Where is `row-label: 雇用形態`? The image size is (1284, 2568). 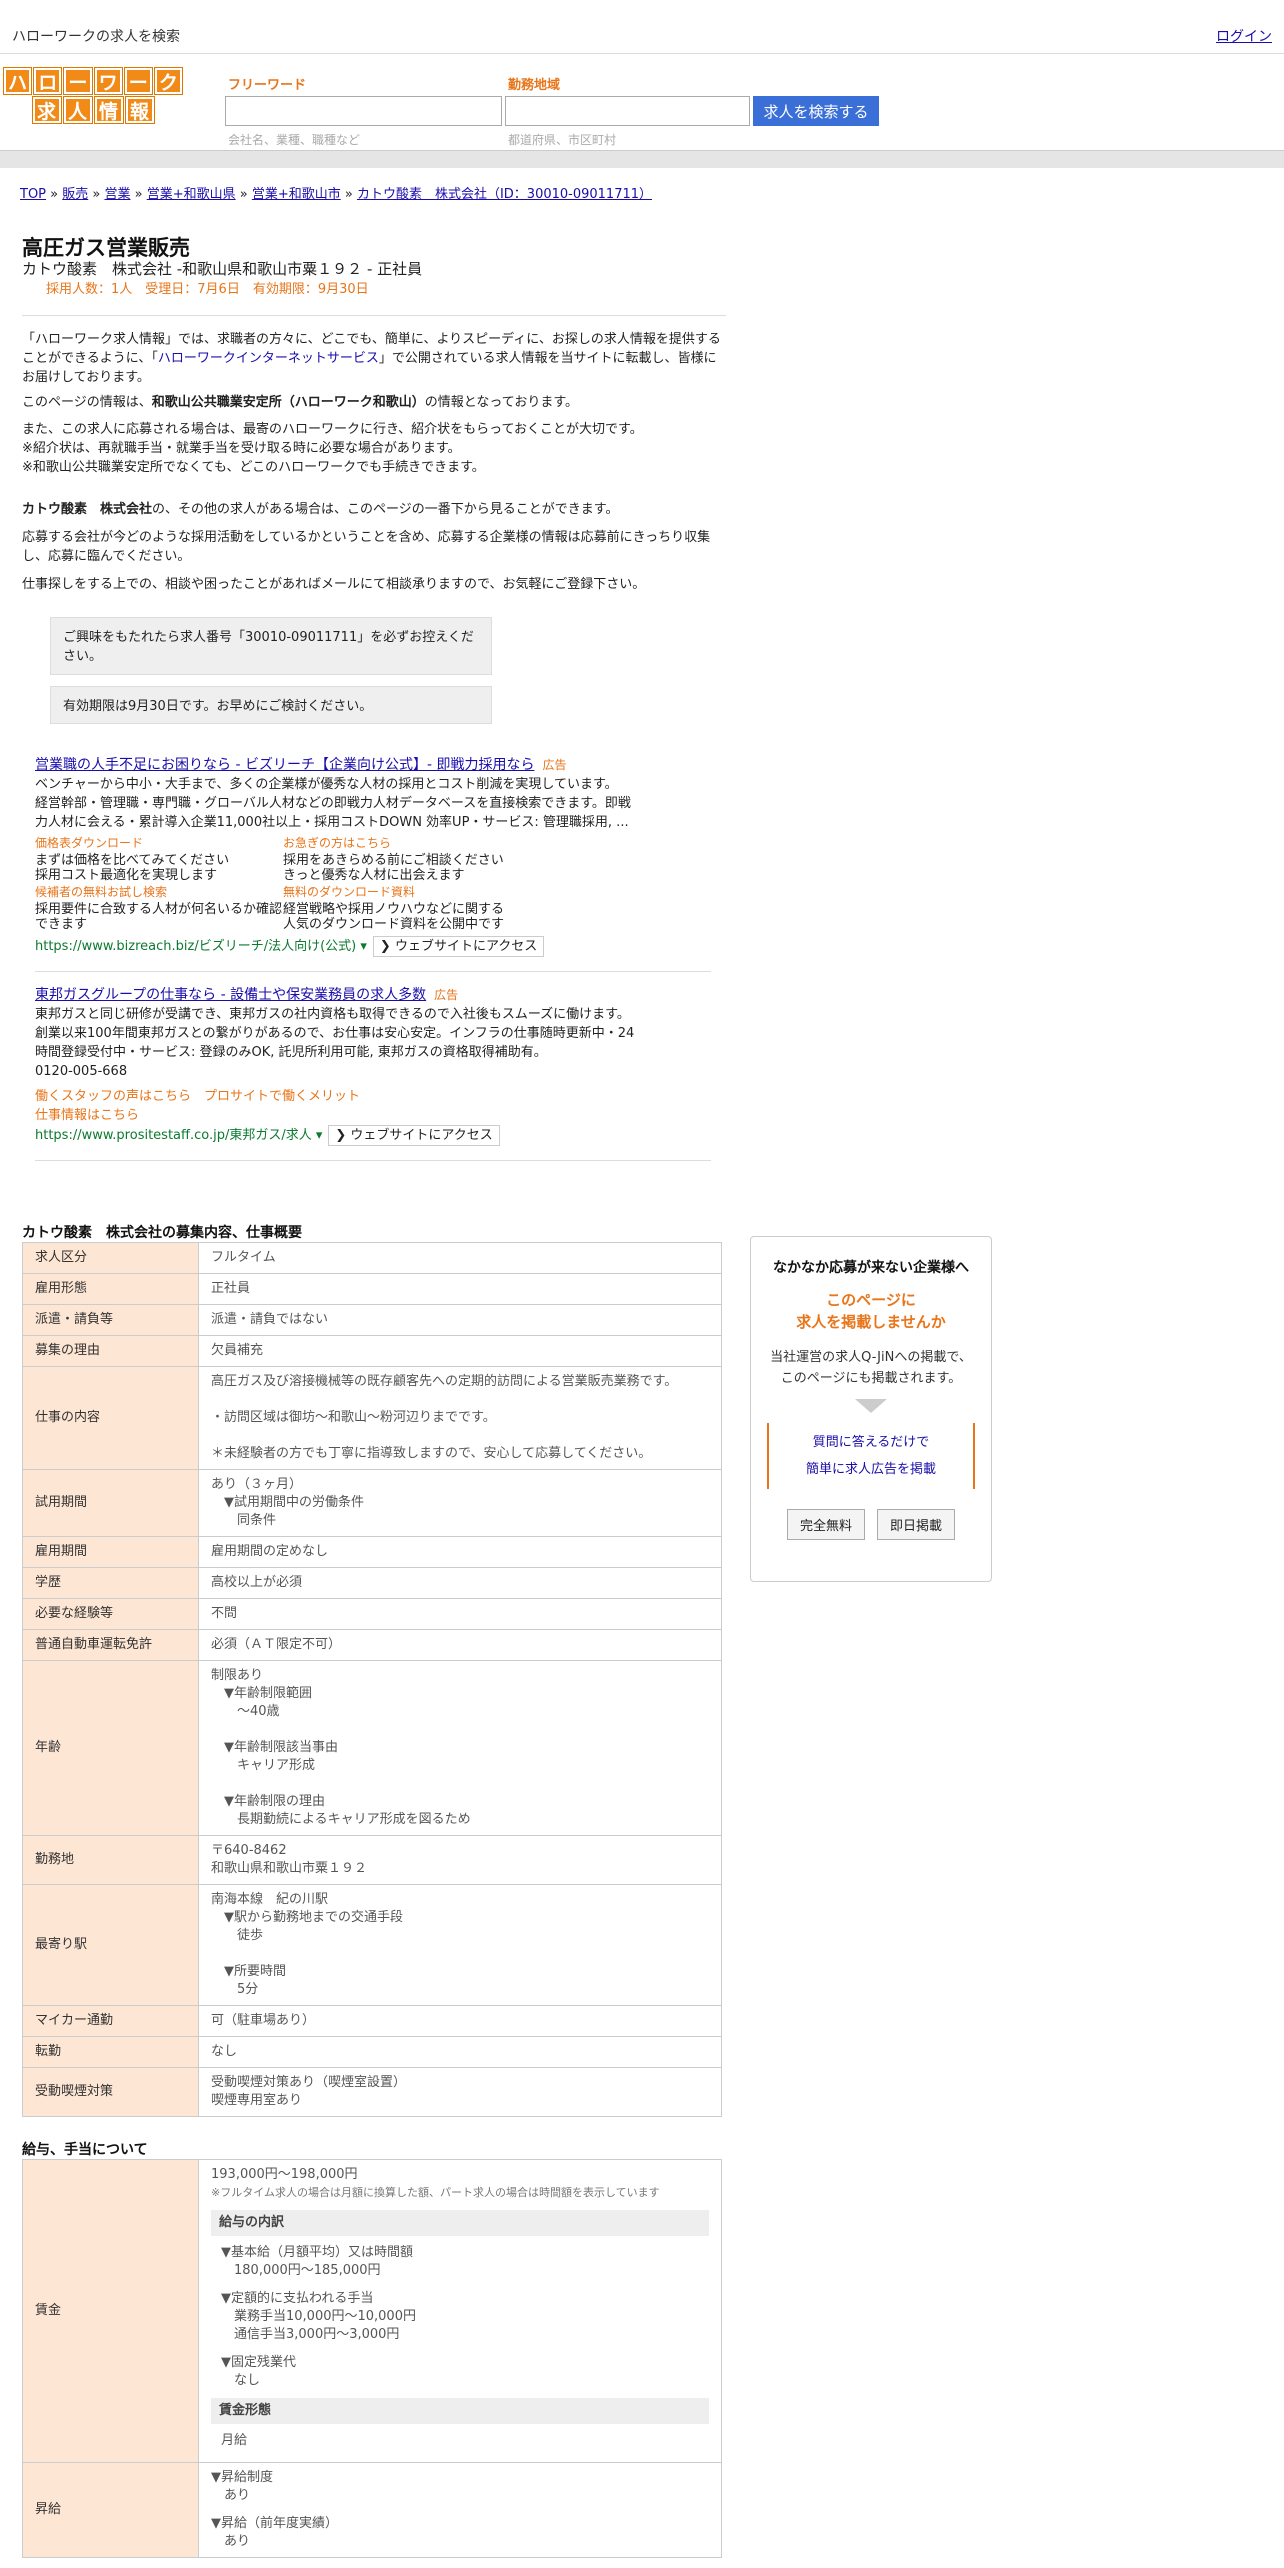
row-label: 雇用形態 is located at coordinates (110, 1289).